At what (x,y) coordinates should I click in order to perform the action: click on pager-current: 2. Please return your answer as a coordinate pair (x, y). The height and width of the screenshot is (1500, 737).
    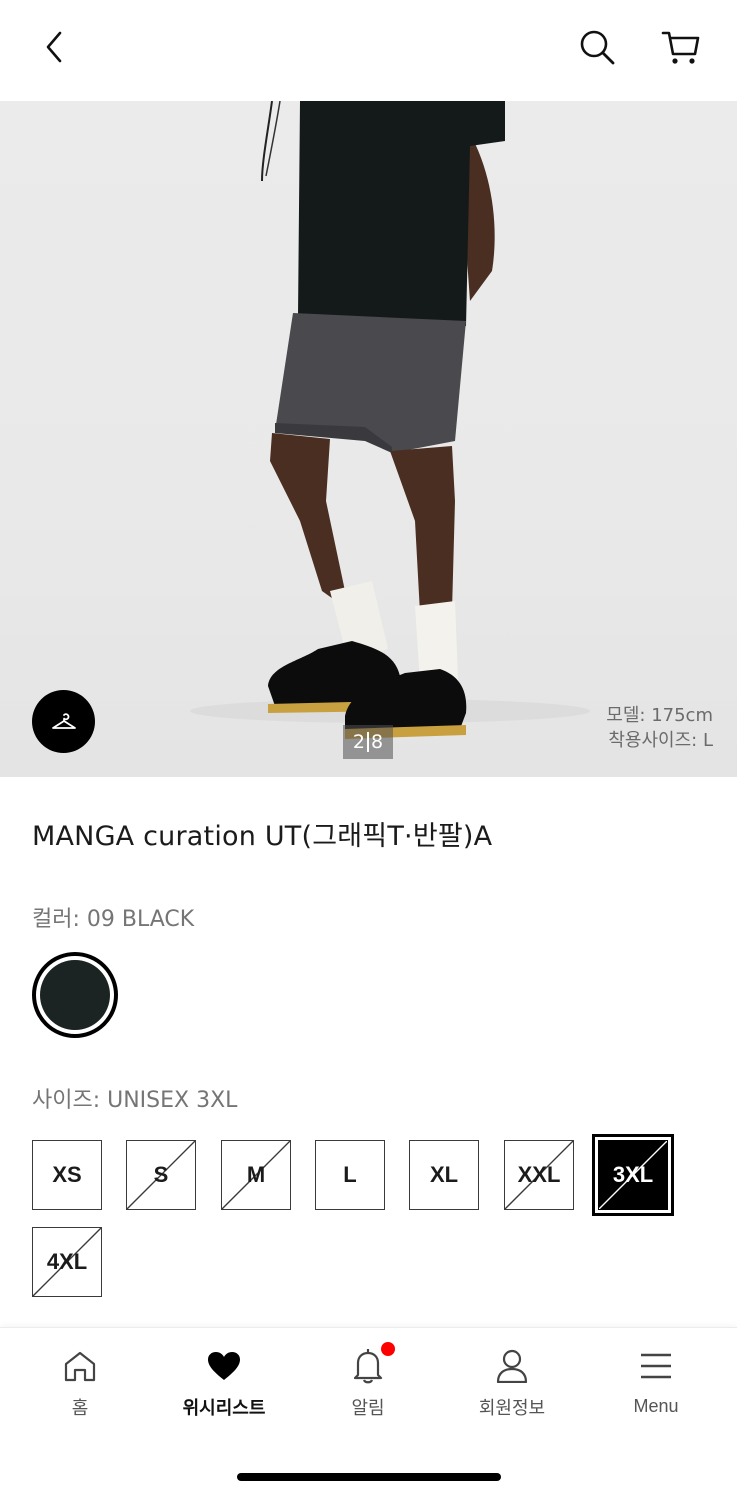
    Looking at the image, I should click on (358, 742).